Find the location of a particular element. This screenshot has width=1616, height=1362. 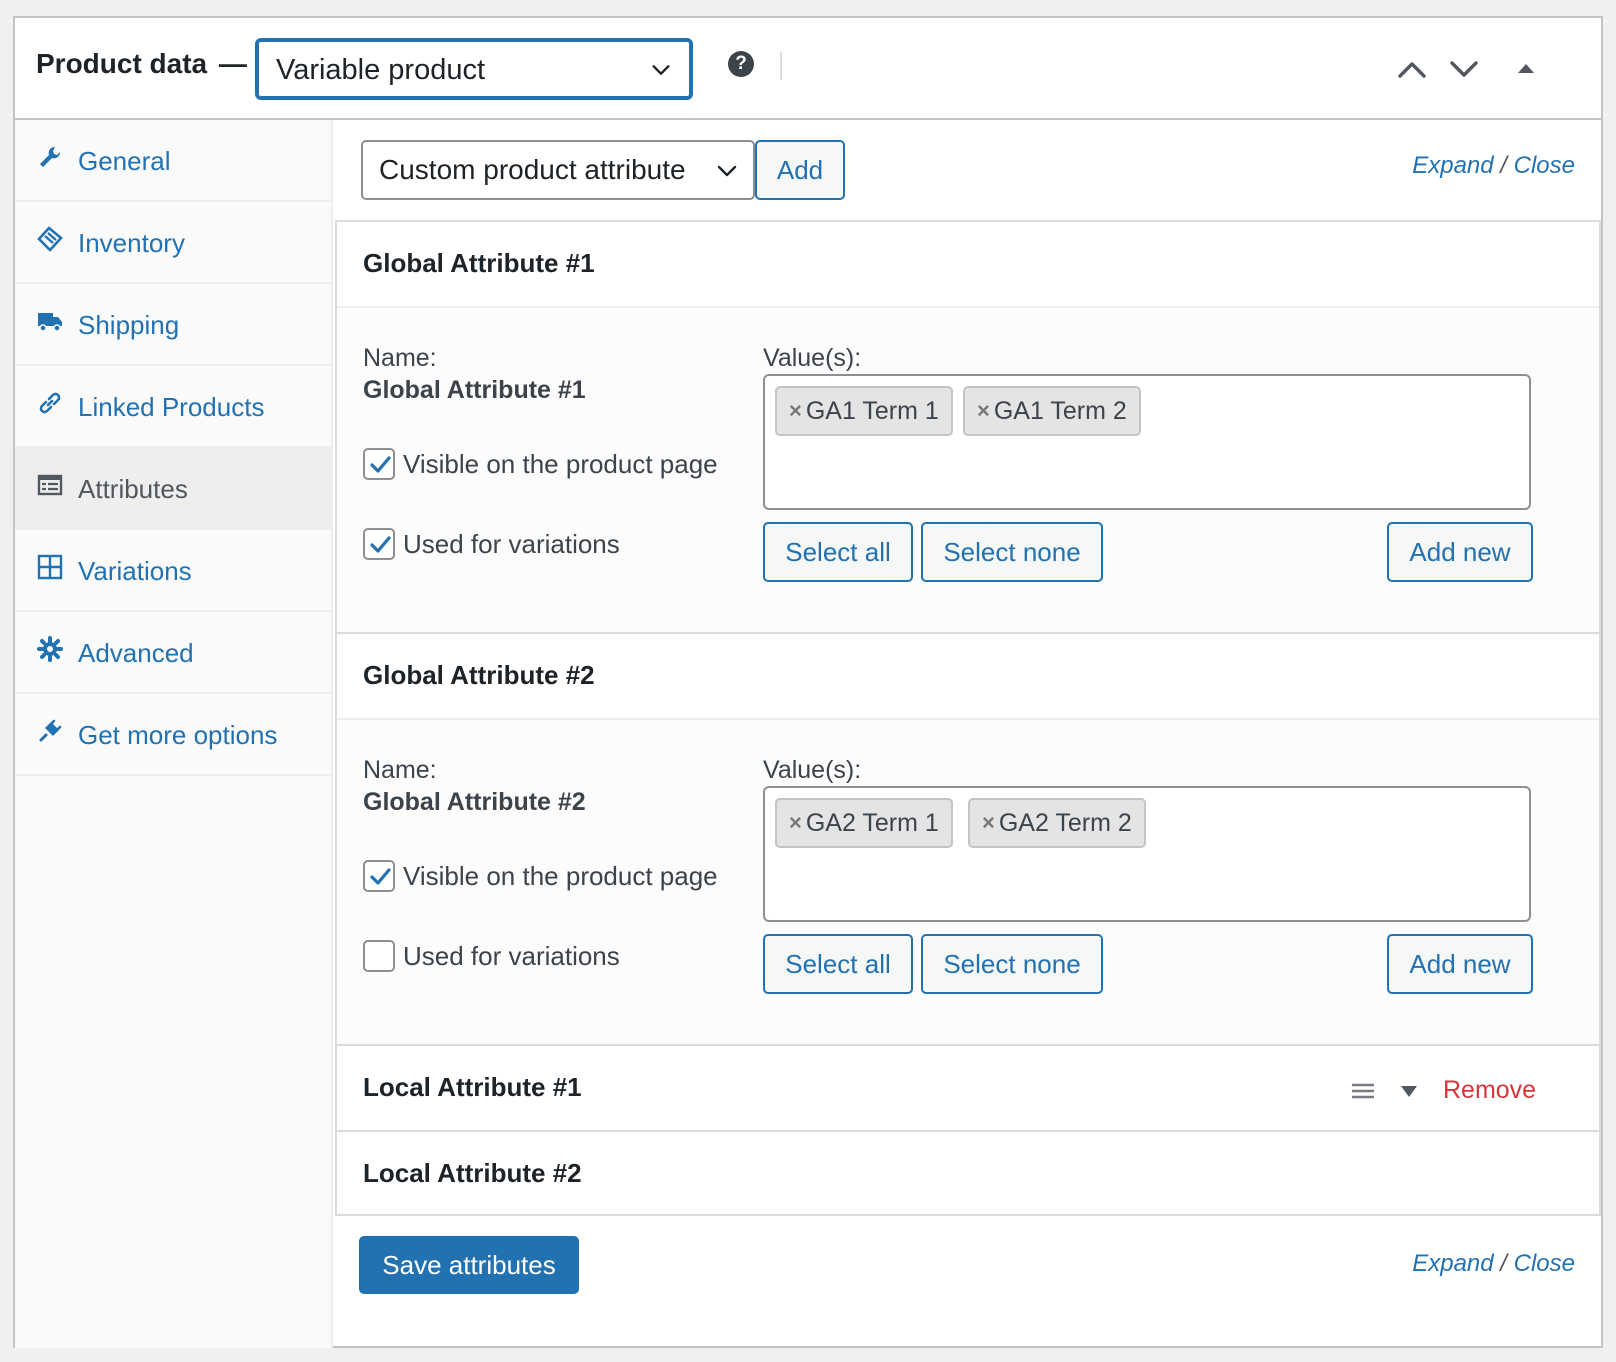

tab-label: Get more options is located at coordinates (178, 735).